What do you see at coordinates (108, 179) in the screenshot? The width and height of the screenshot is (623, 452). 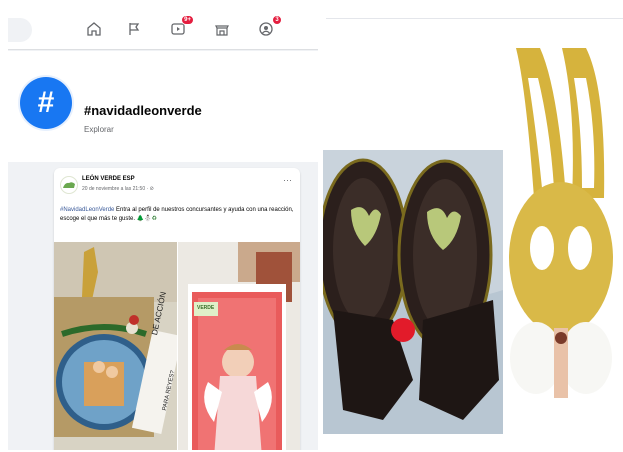 I see `post-author: LEÓN VERDE ESP` at bounding box center [108, 179].